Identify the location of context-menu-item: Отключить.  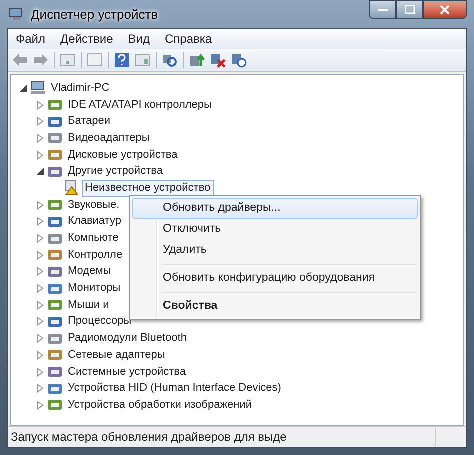
(275, 229).